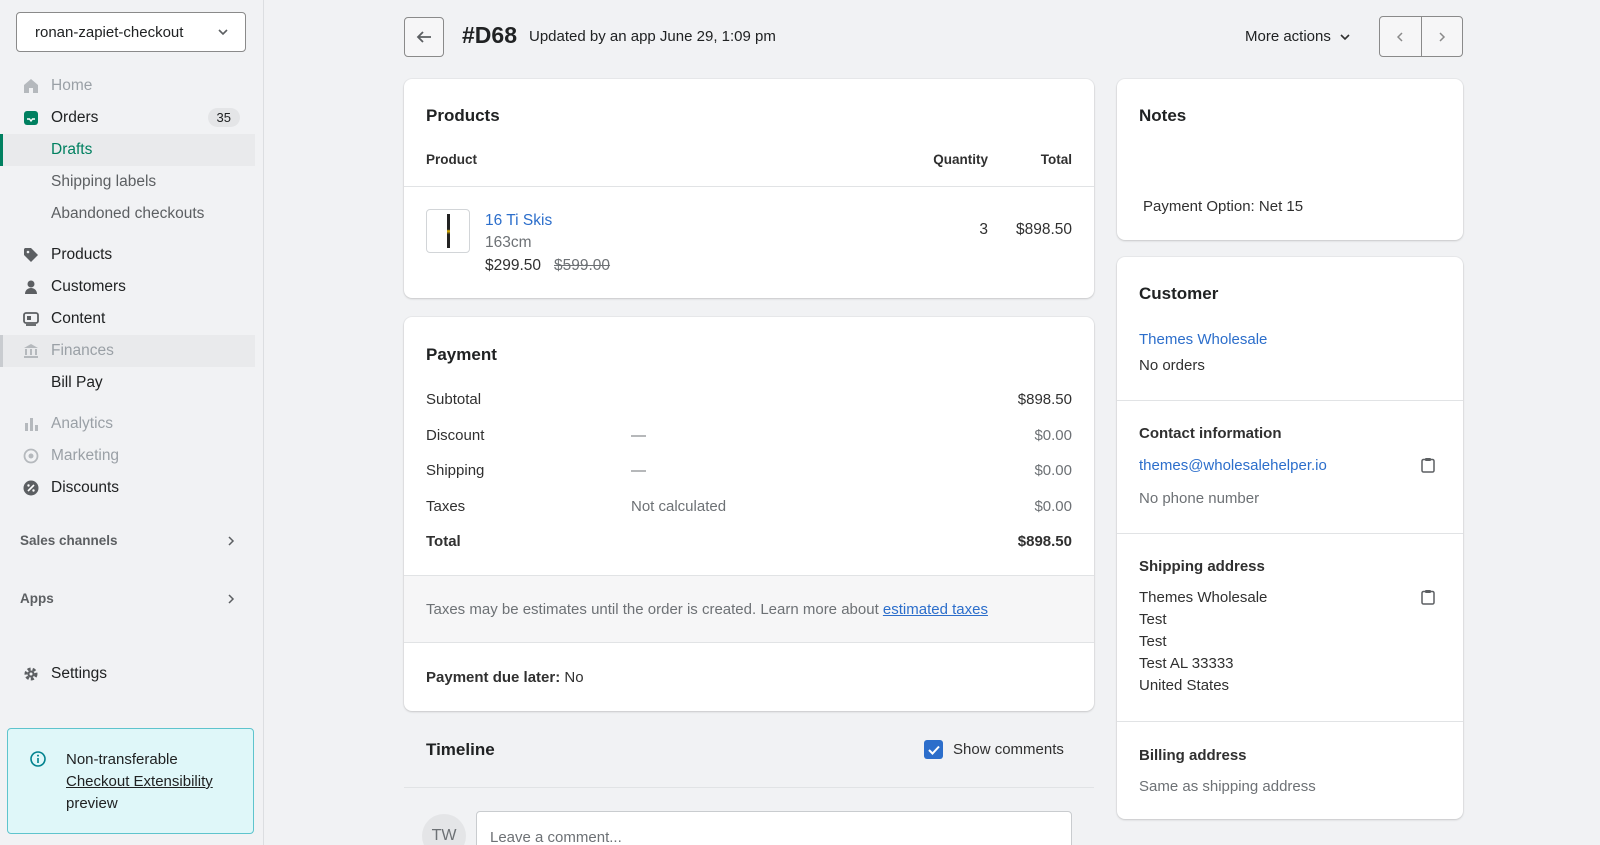 The image size is (1600, 845). I want to click on billing-address-text: Same as shipping address, so click(1227, 786).